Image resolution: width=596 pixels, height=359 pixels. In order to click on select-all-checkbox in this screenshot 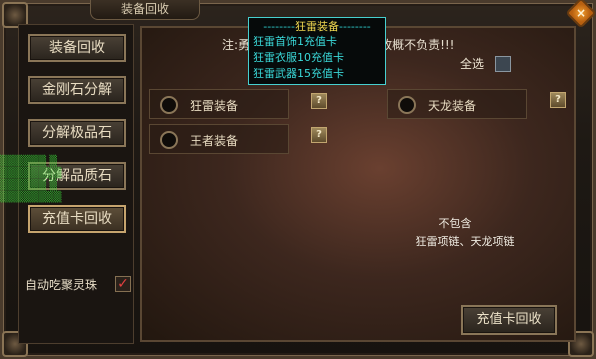, I will do `click(503, 64)`.